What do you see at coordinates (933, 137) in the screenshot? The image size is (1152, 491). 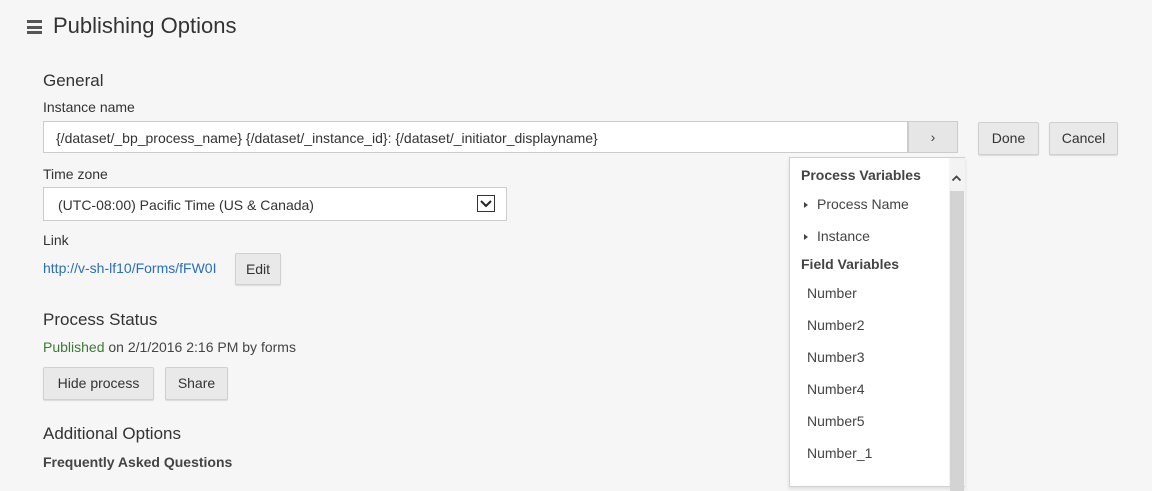 I see `insert-variable-button: ›` at bounding box center [933, 137].